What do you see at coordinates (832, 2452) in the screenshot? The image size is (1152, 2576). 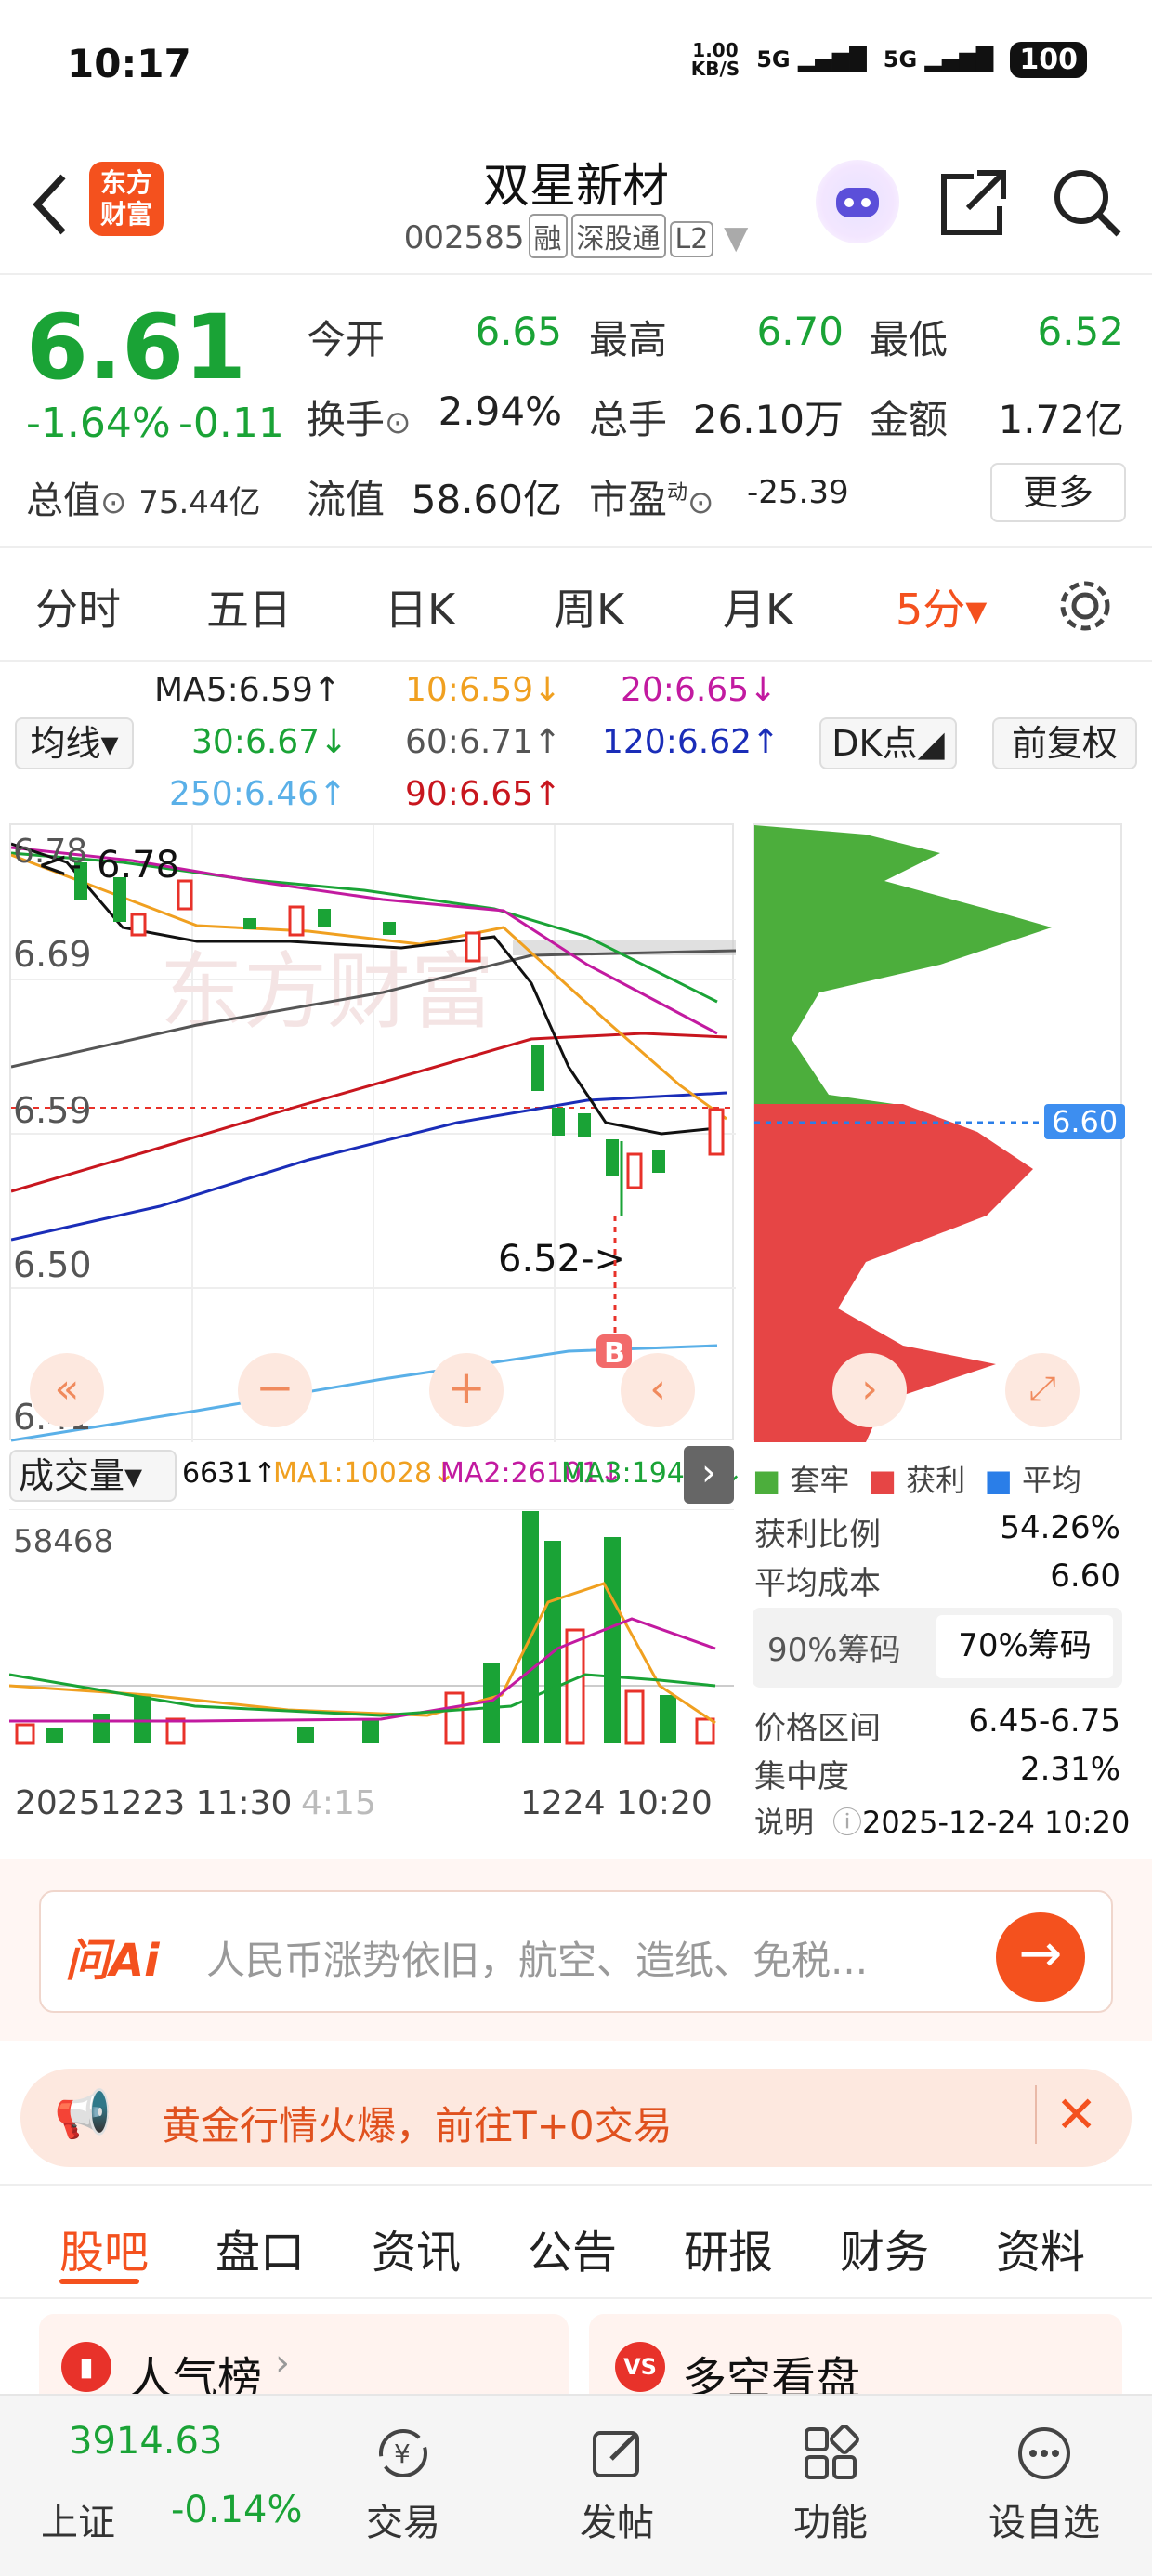 I see `grid-icon` at bounding box center [832, 2452].